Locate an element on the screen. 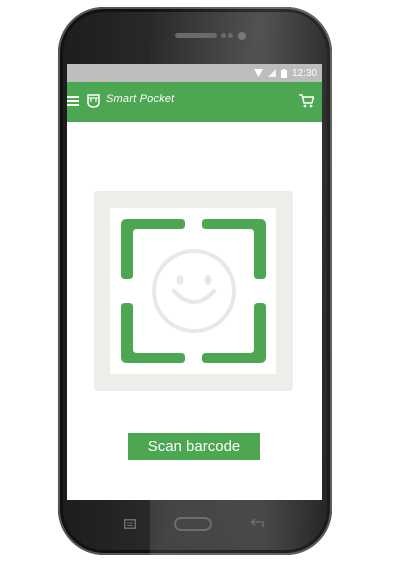 The height and width of the screenshot is (566, 400). viewfinder-graphic is located at coordinates (193, 291).